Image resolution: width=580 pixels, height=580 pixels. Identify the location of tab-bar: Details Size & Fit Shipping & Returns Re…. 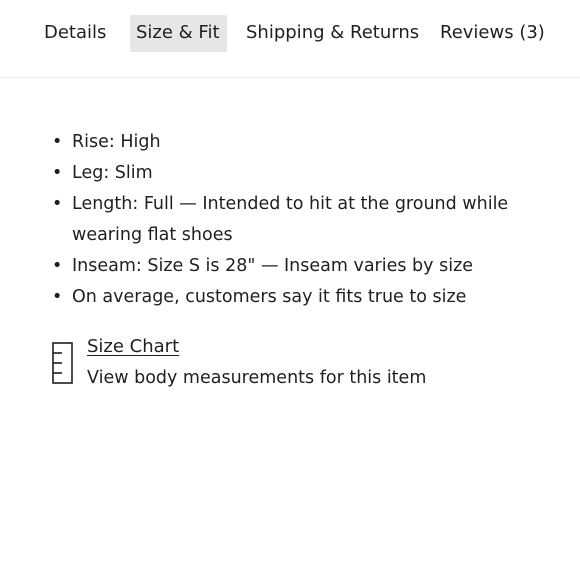
(290, 39).